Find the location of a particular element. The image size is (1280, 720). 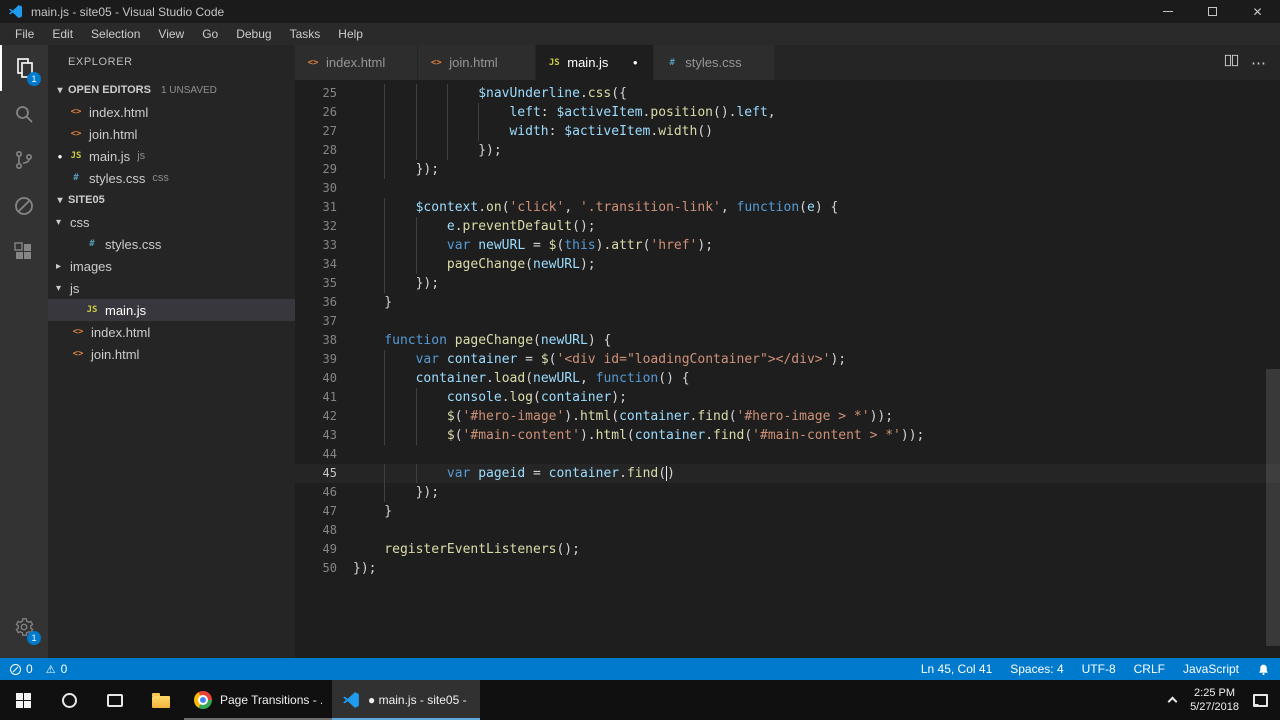

errors-count: 0 is located at coordinates (29, 669).